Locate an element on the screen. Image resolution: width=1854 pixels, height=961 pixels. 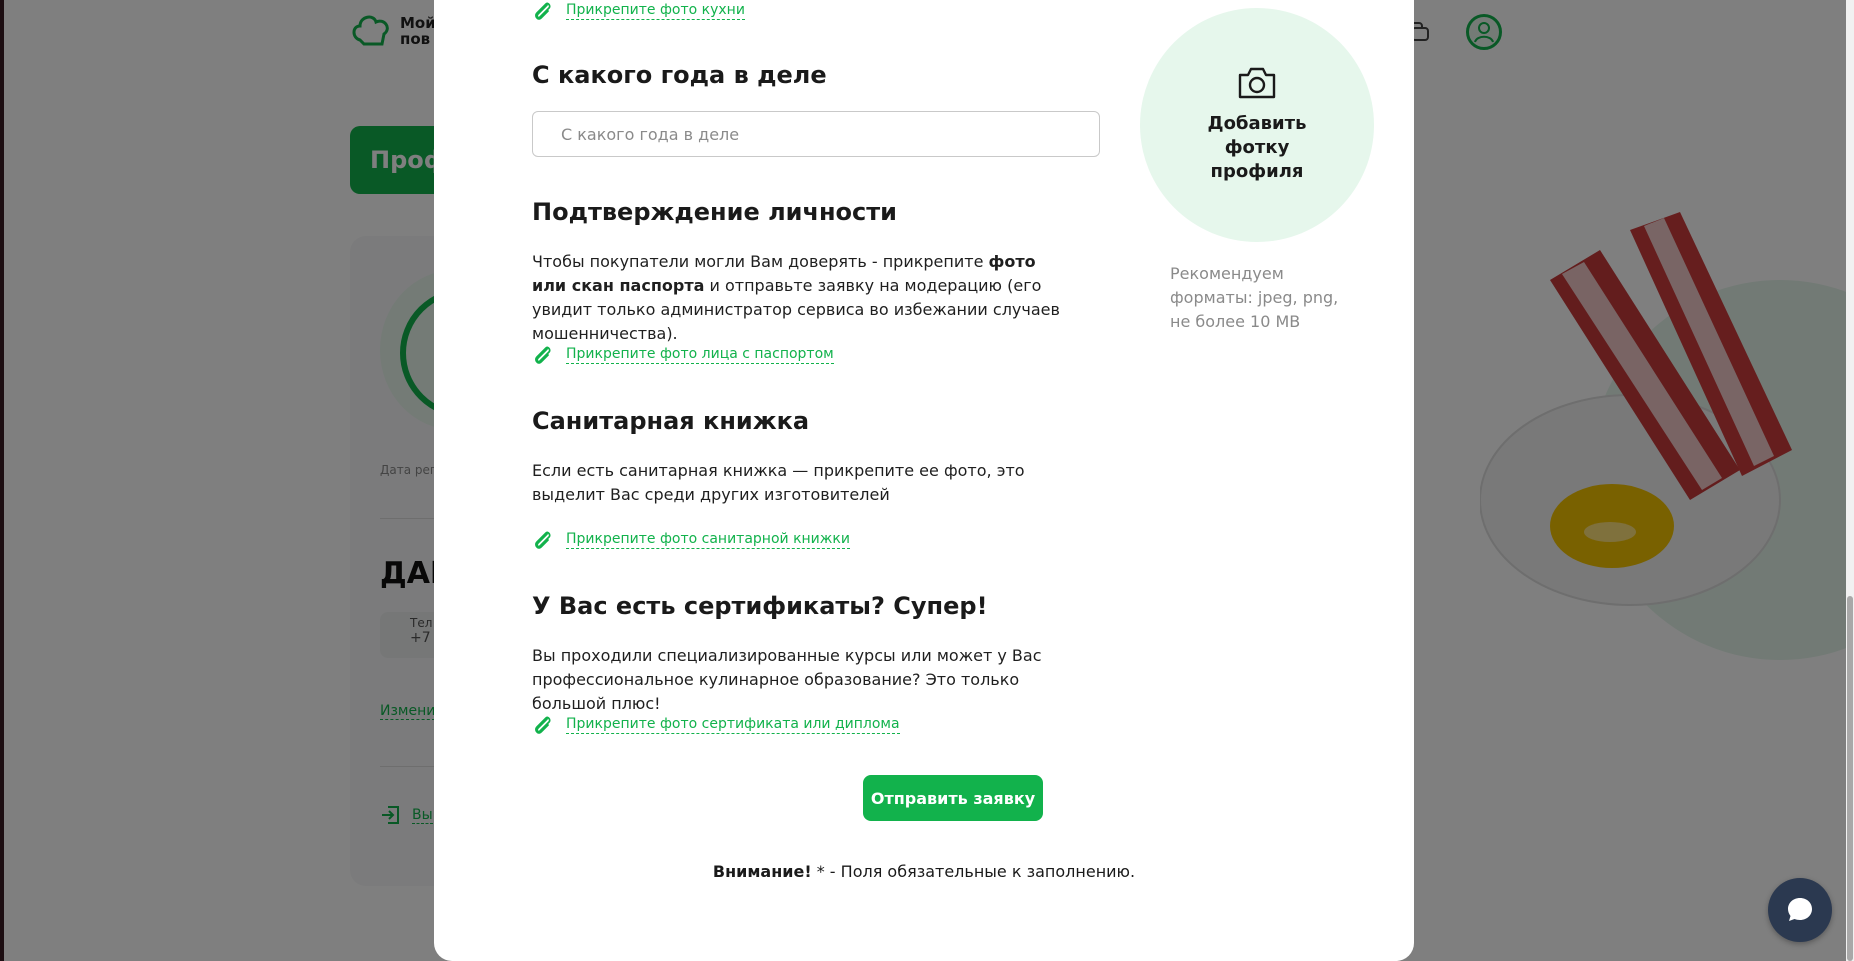
identity-section-title: Подтверждение личности is located at coordinates (714, 212).